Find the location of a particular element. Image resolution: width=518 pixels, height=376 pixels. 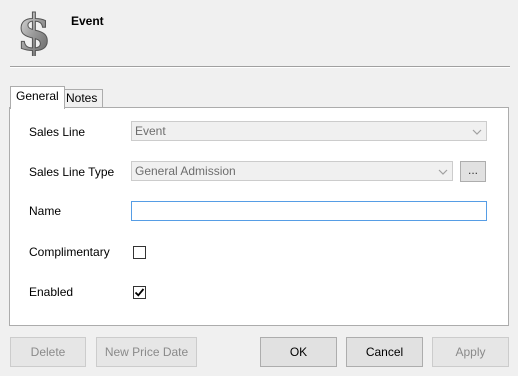

new-price-date-button: New Price Date is located at coordinates (146, 352).